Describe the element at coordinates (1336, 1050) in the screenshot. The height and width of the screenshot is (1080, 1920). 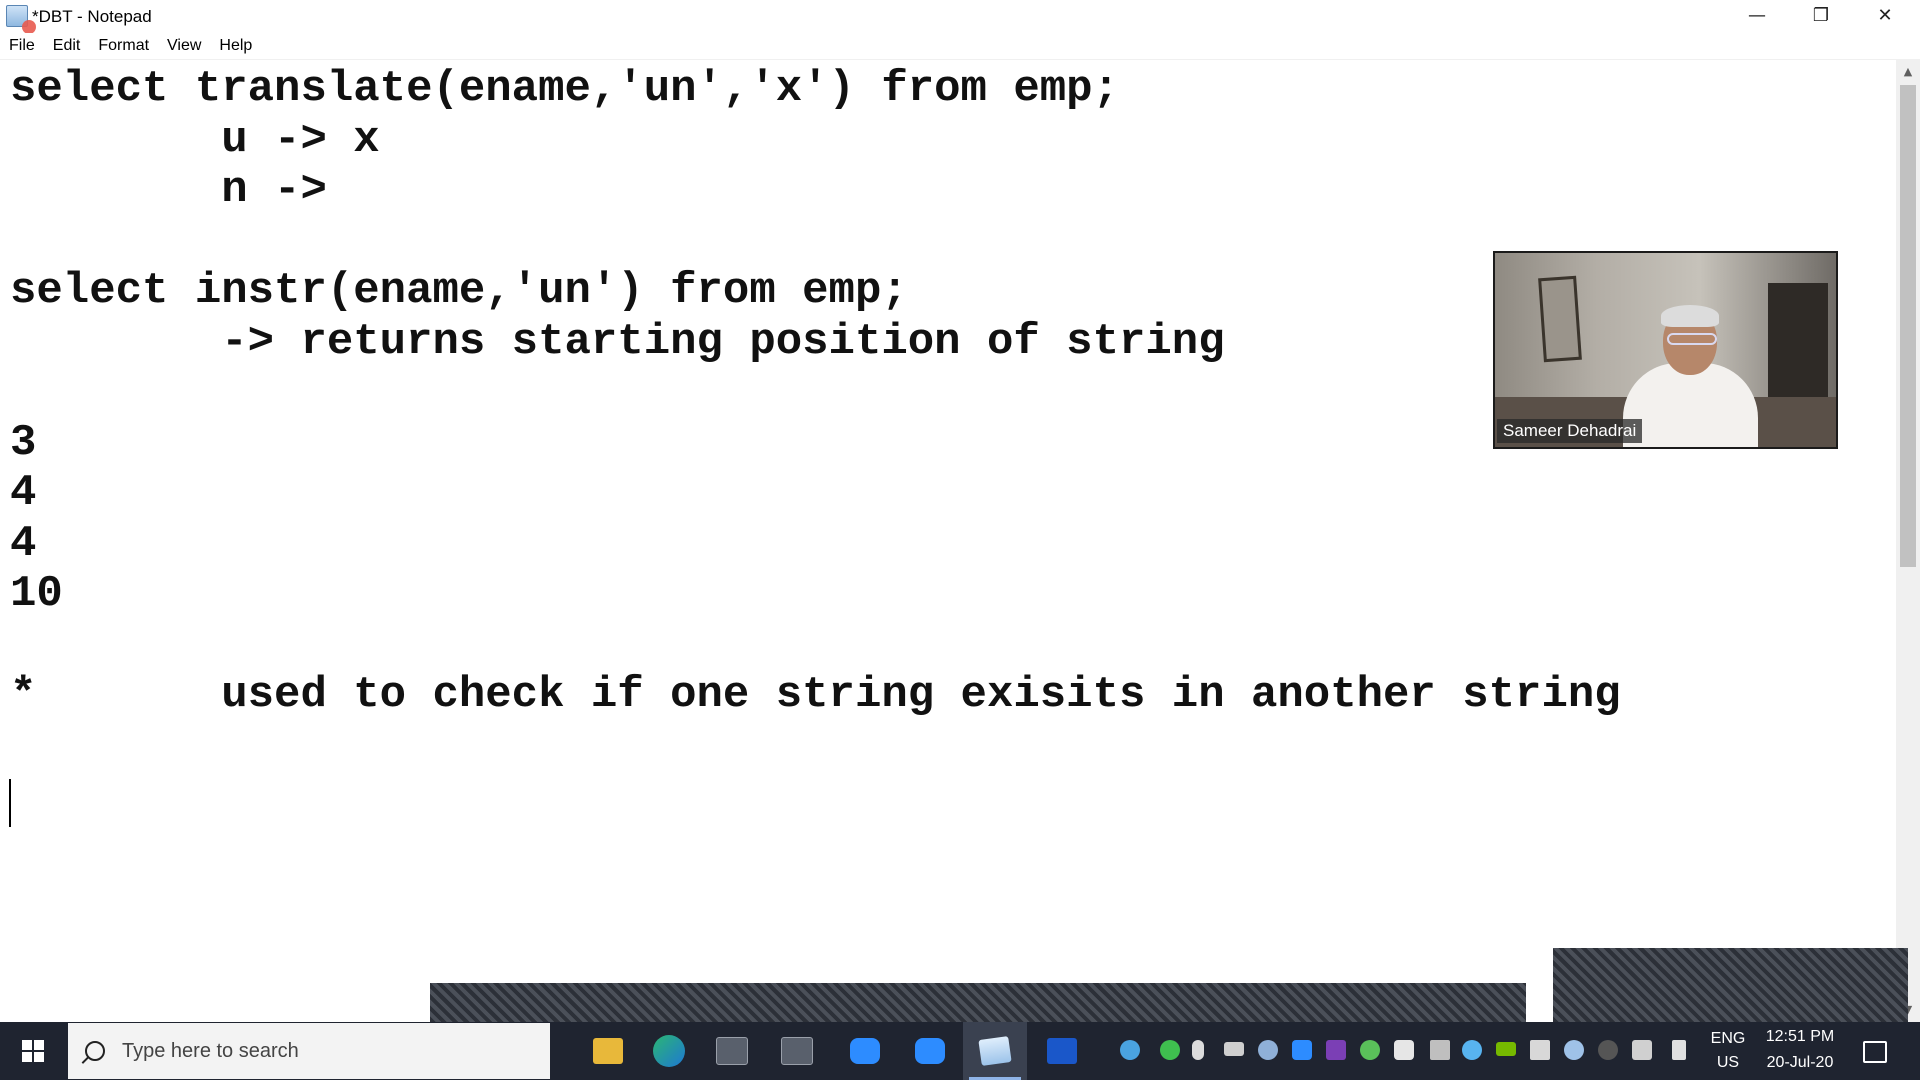
I see `onenote-icon` at that location.